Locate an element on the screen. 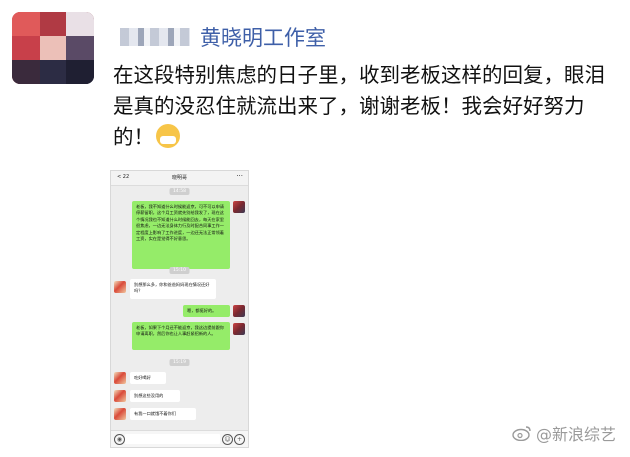 Image resolution: width=630 pixels, height=457 pixels. timestamp: 15:19 is located at coordinates (179, 362).